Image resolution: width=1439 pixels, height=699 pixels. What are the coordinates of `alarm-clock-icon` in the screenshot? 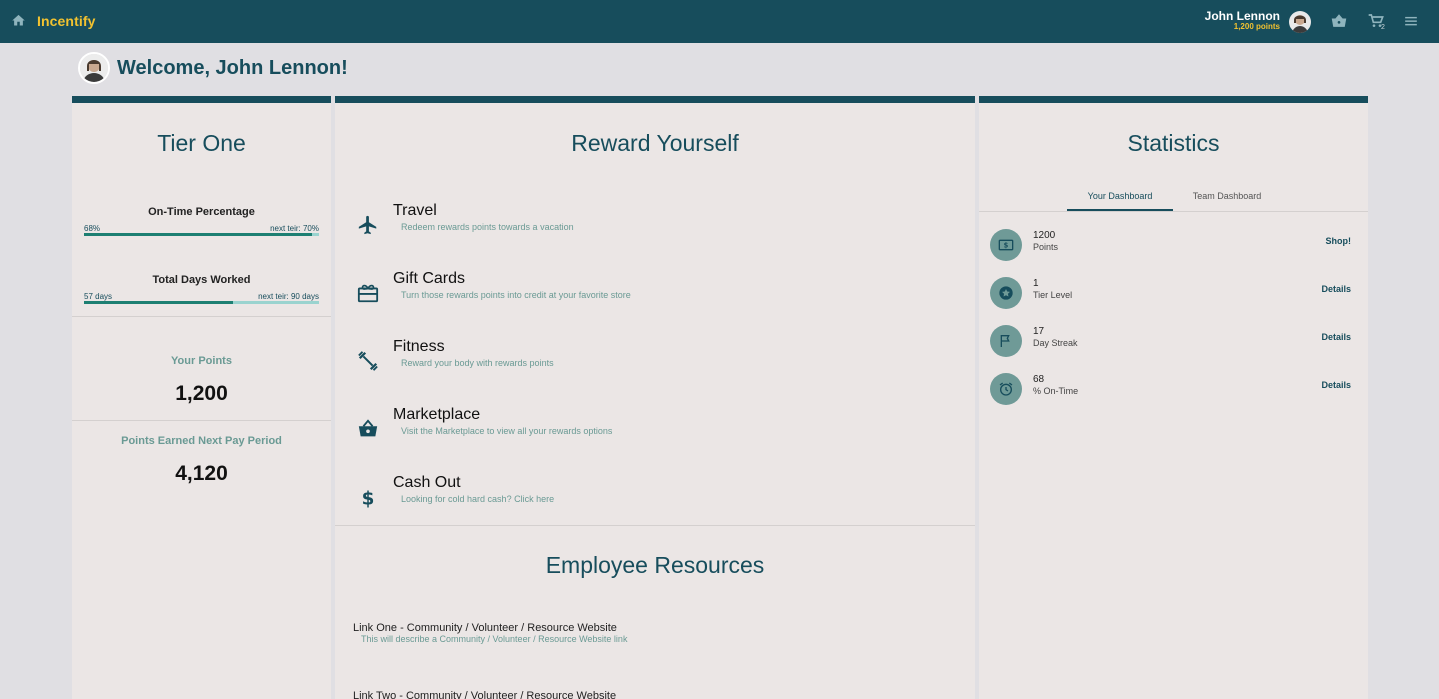 It's located at (1006, 389).